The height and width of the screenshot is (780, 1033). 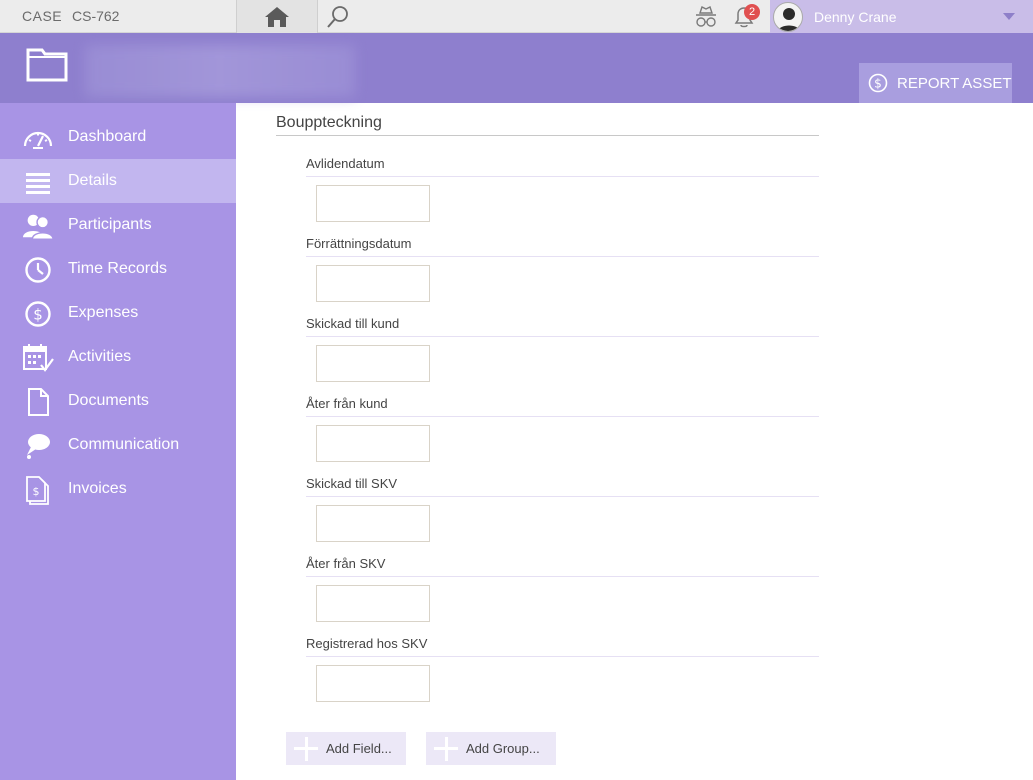 I want to click on calendar-icon, so click(x=38, y=358).